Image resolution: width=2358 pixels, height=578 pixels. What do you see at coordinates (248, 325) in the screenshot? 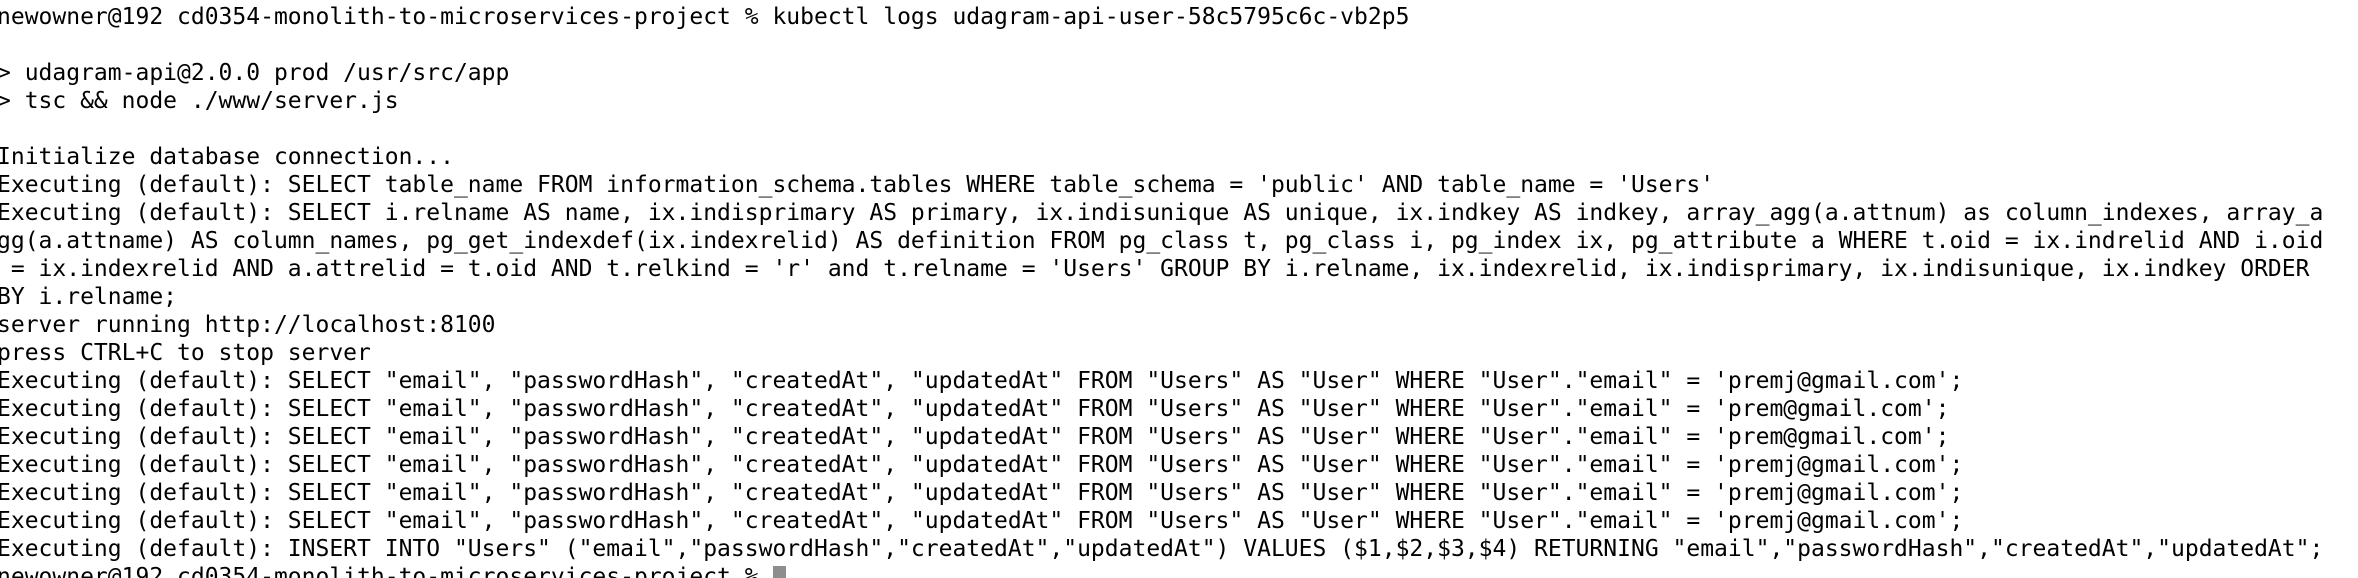
I see `terminal-line: server running http://localhost:8100` at bounding box center [248, 325].